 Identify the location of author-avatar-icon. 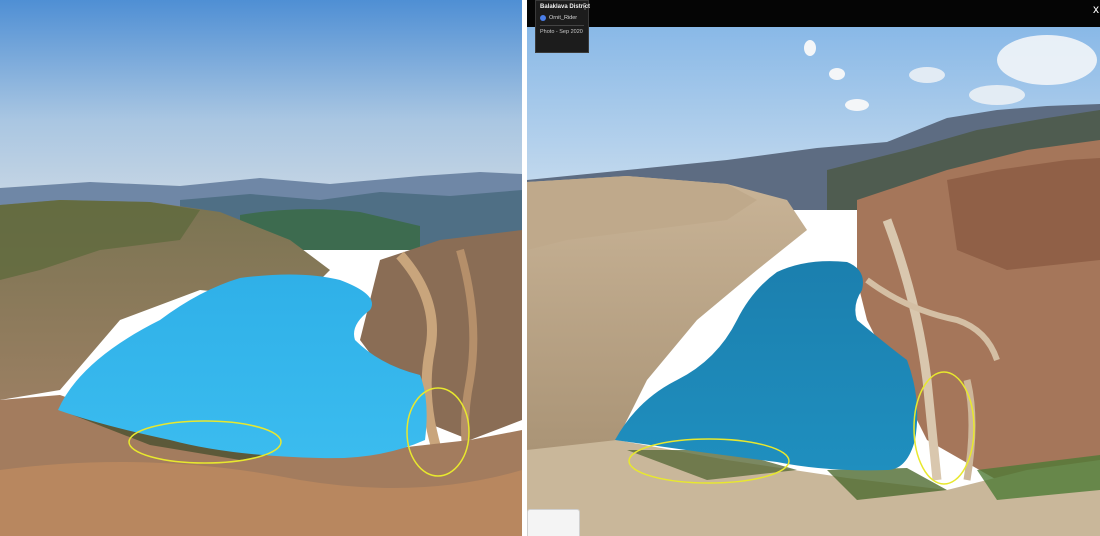
(543, 18).